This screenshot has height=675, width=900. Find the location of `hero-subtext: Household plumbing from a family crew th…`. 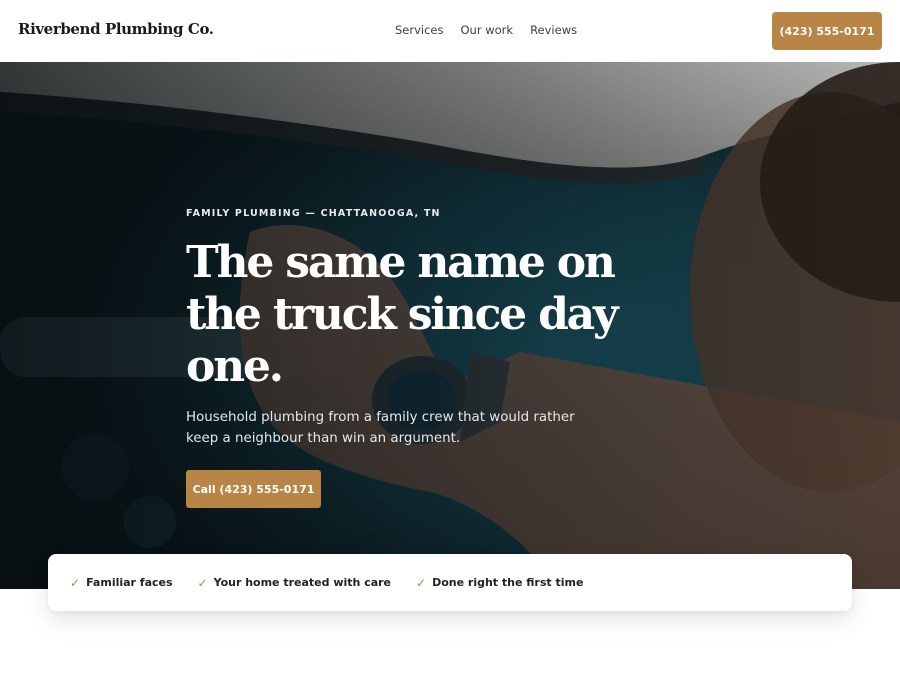

hero-subtext: Household plumbing from a family crew th… is located at coordinates (380, 428).